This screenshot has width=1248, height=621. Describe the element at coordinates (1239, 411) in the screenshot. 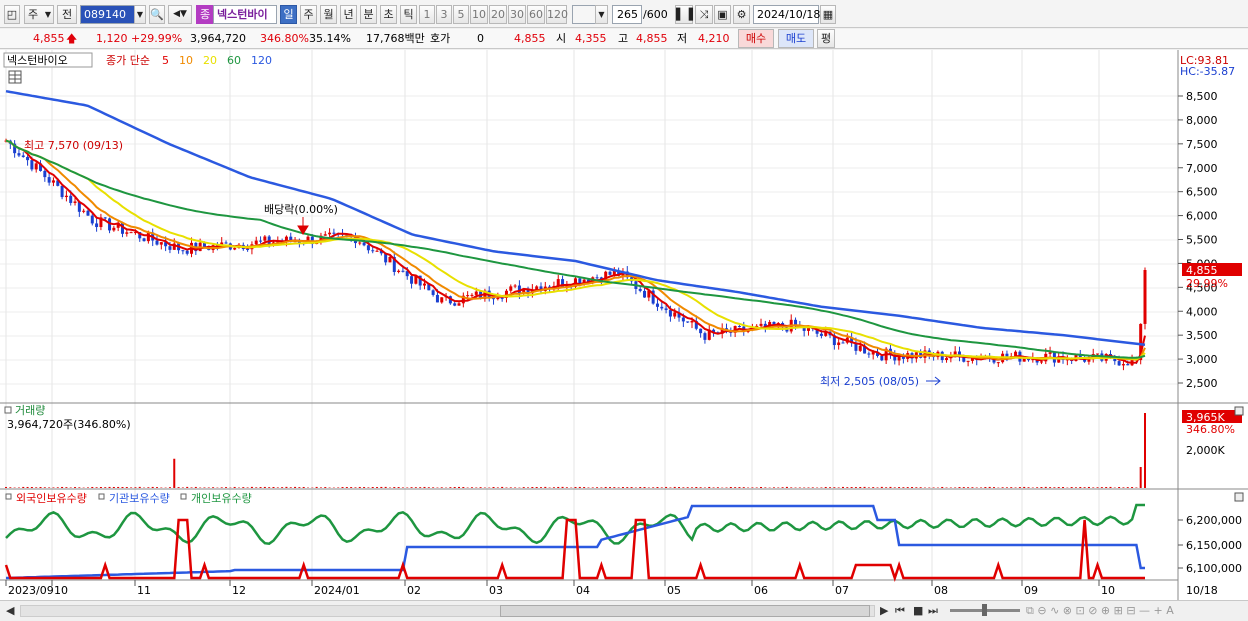

I see `close-panel-icon` at that location.